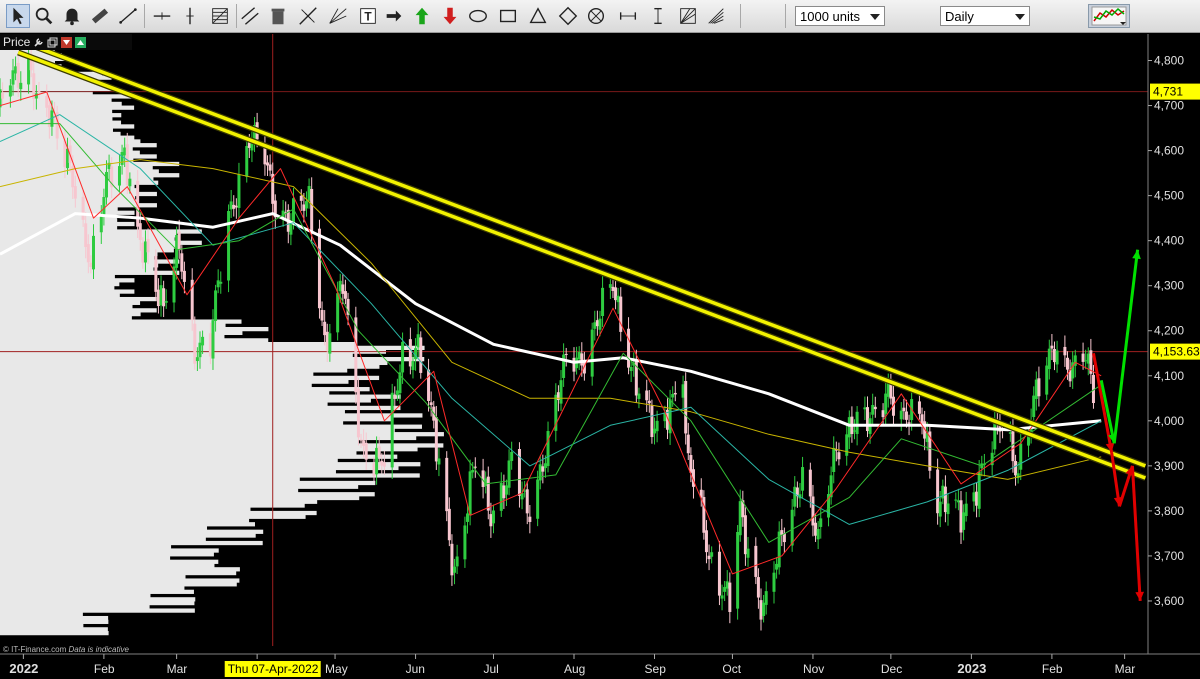  What do you see at coordinates (658, 16) in the screenshot?
I see `price-range-tool-button` at bounding box center [658, 16].